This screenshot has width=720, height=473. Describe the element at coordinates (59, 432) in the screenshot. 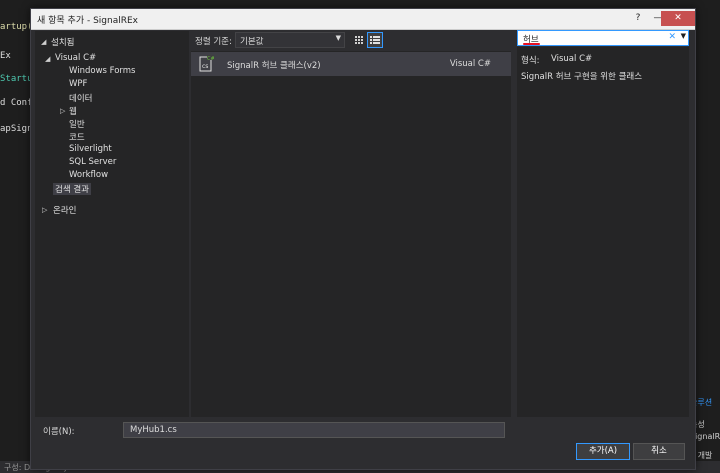

I see `name-label: 이름(N):` at that location.